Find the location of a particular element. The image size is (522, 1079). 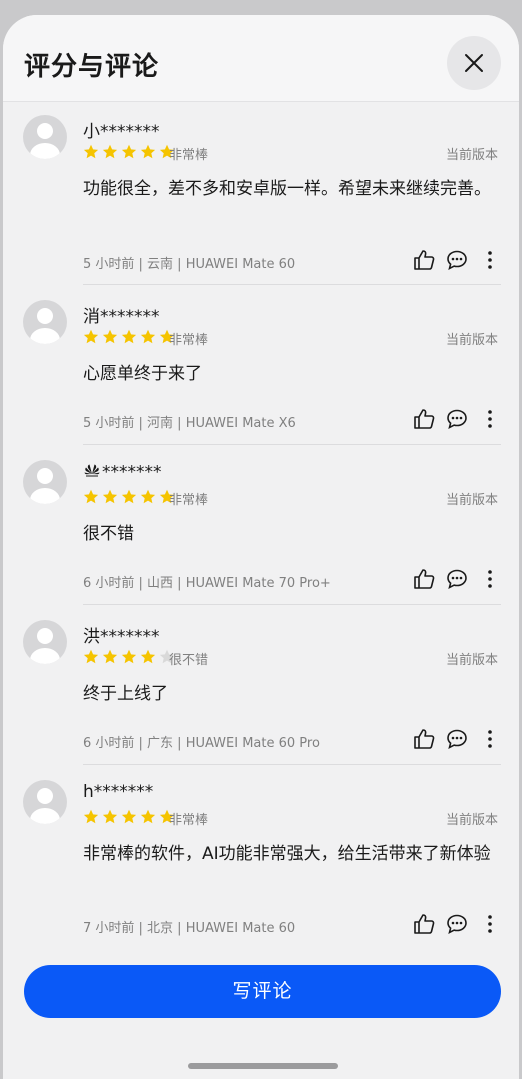

review-content: 功能很全，差不多和安卓版一样。希望未来继续完善。 is located at coordinates (287, 189).